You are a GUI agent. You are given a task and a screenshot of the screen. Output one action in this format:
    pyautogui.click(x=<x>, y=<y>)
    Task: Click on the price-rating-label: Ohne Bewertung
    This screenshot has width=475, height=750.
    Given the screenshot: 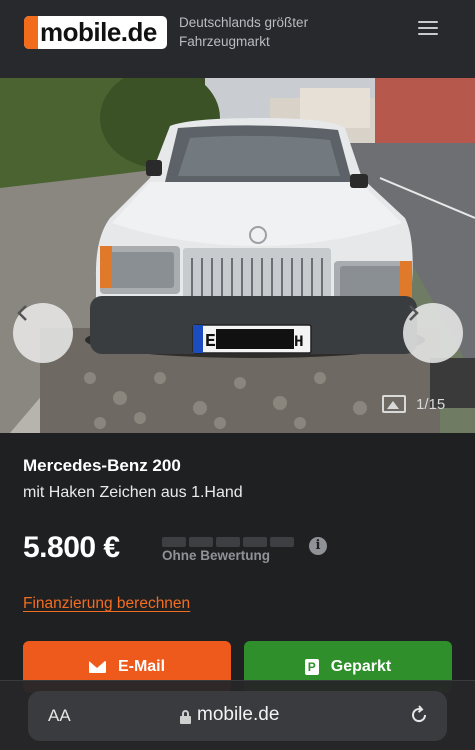 What is the action you would take?
    pyautogui.click(x=216, y=555)
    